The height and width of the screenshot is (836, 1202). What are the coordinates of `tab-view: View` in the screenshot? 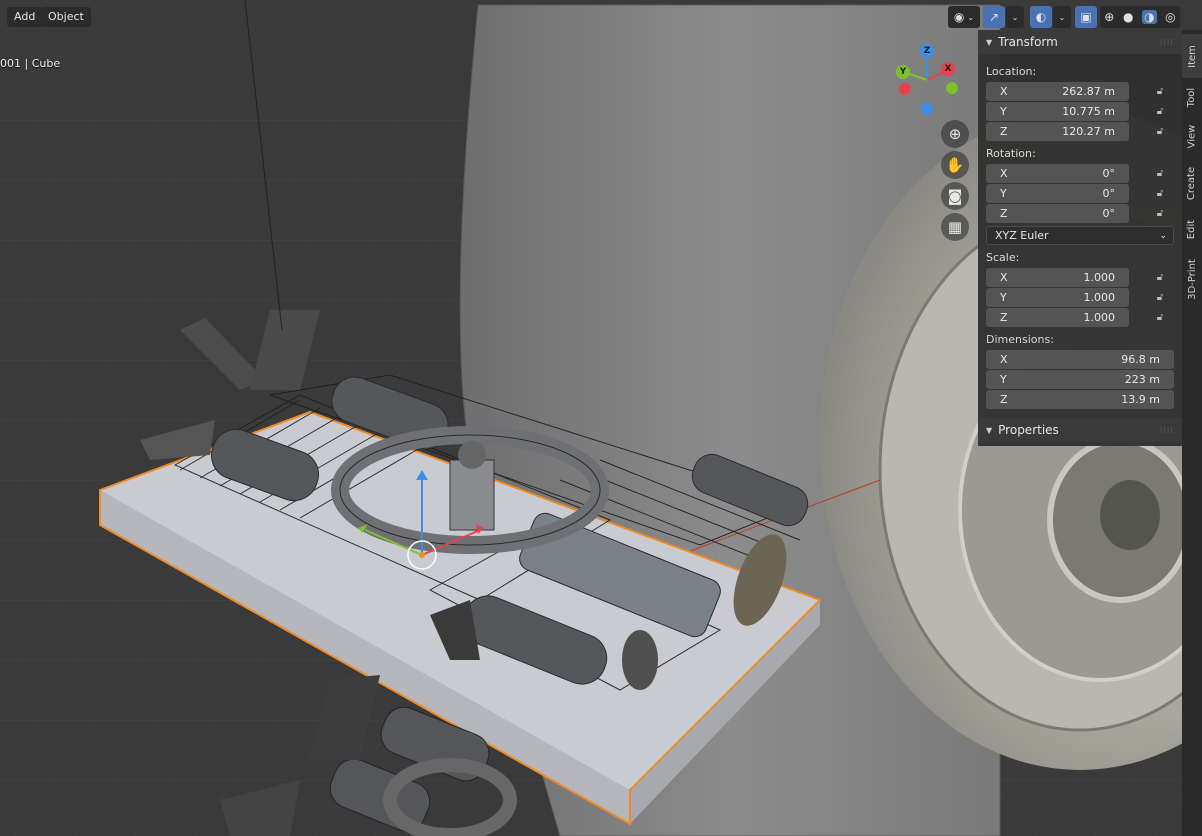 It's located at (1192, 136).